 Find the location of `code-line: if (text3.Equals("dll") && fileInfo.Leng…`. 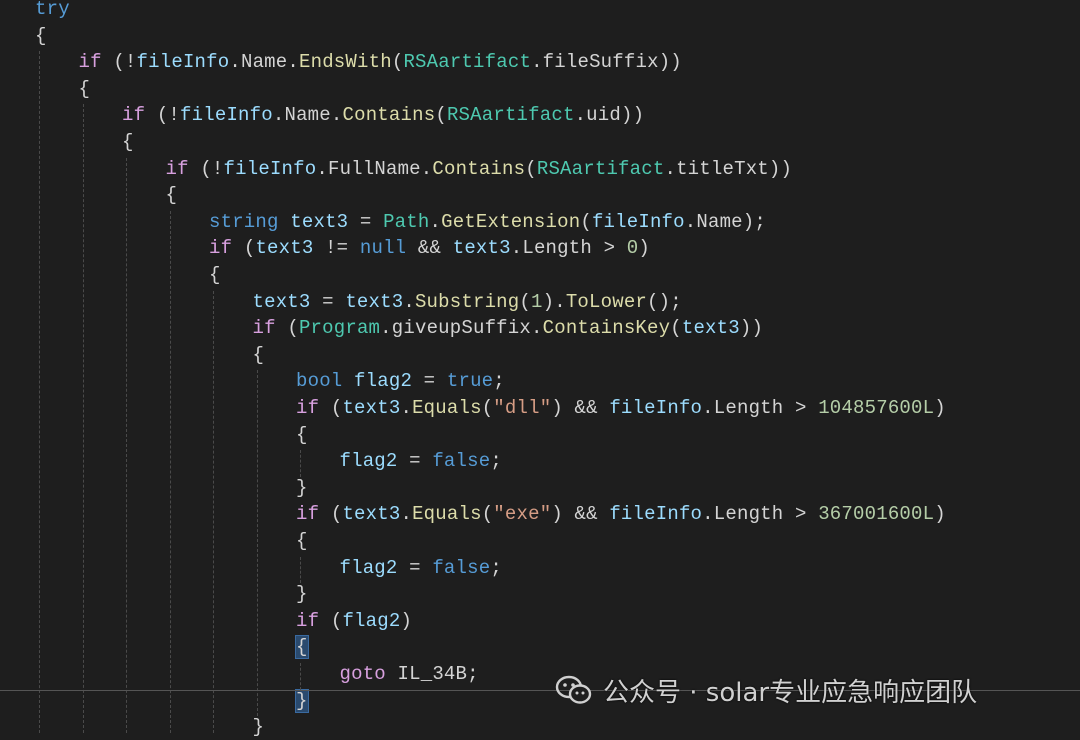

code-line: if (text3.Equals("dll") && fileInfo.Leng… is located at coordinates (621, 408).